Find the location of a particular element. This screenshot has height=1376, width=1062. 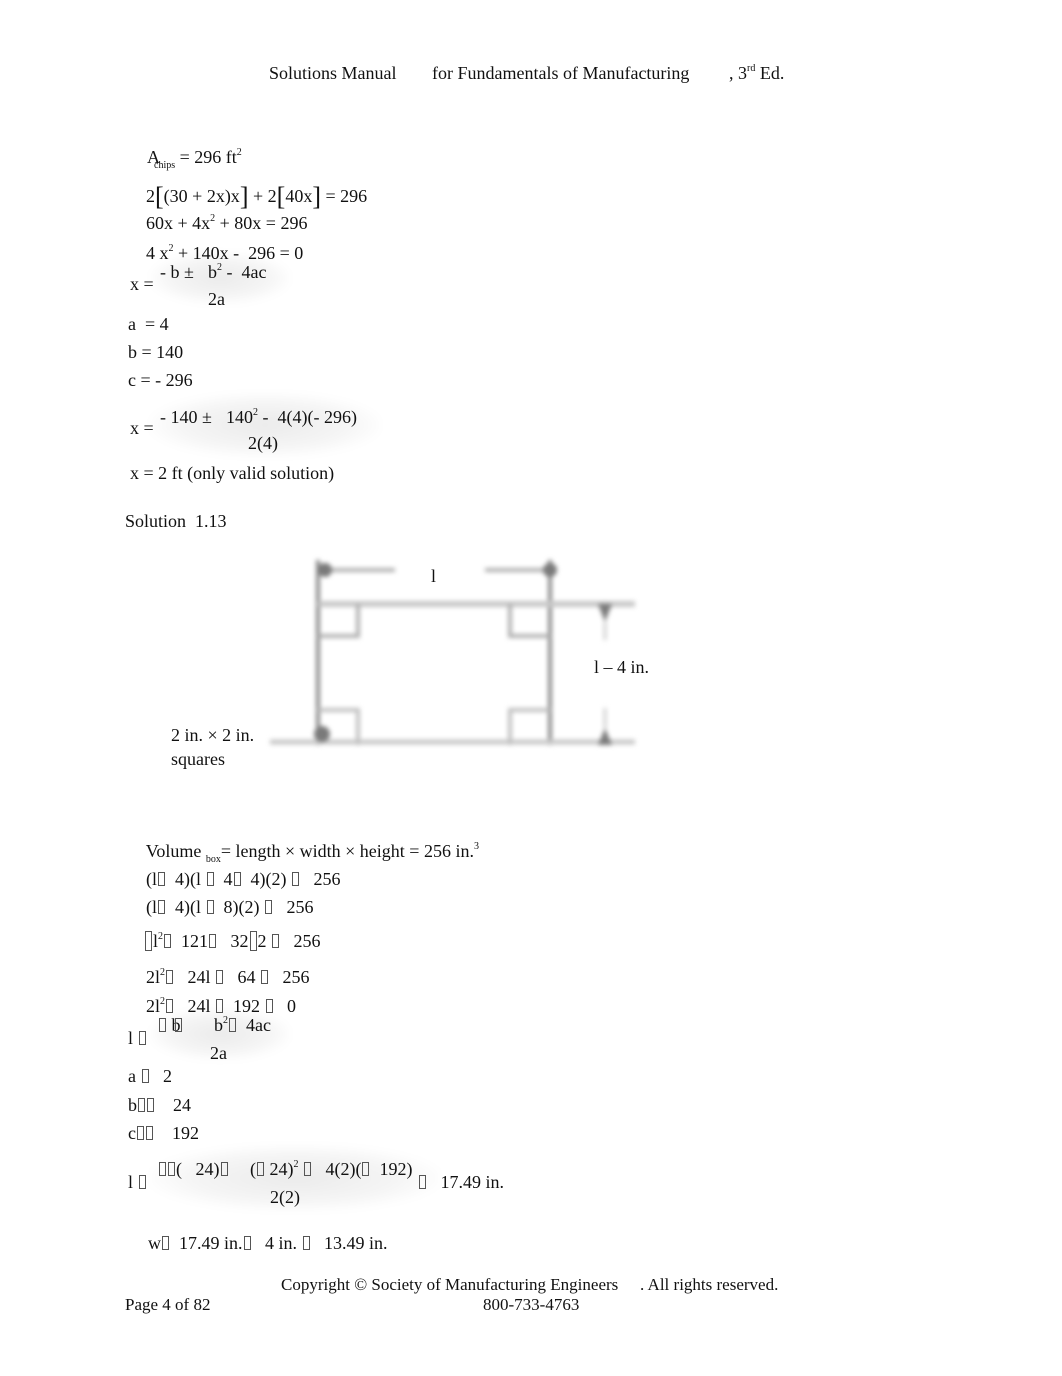

coefficient-c: c = - 296 is located at coordinates (160, 380).